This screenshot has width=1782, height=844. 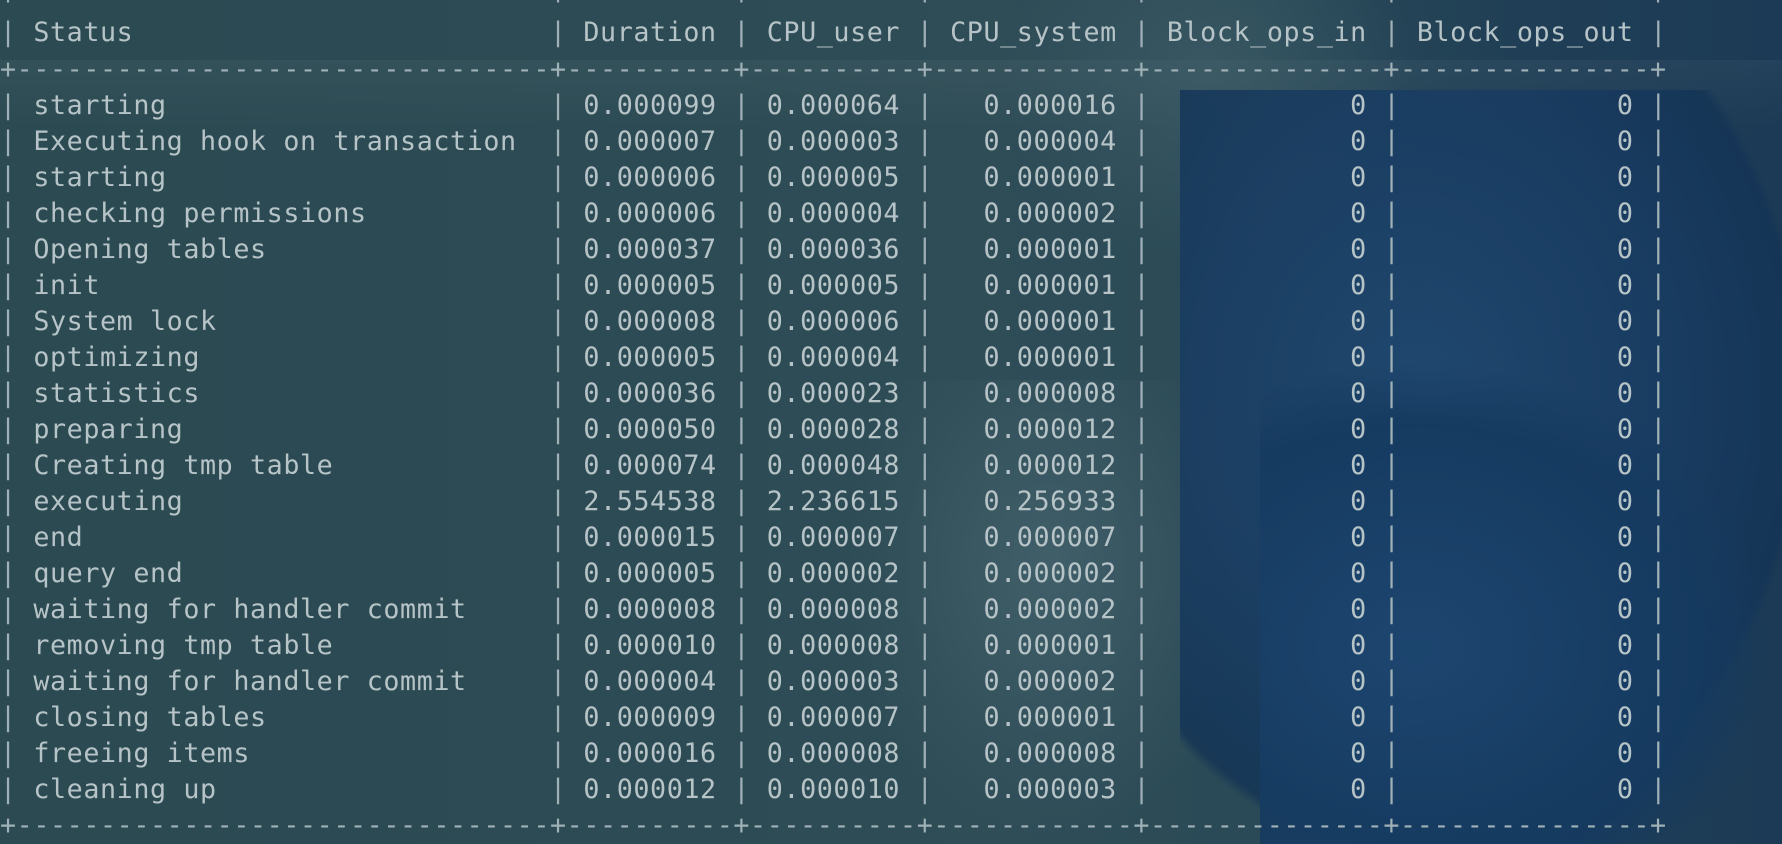 What do you see at coordinates (649, 610) in the screenshot?
I see `cell-duration: 0.000008` at bounding box center [649, 610].